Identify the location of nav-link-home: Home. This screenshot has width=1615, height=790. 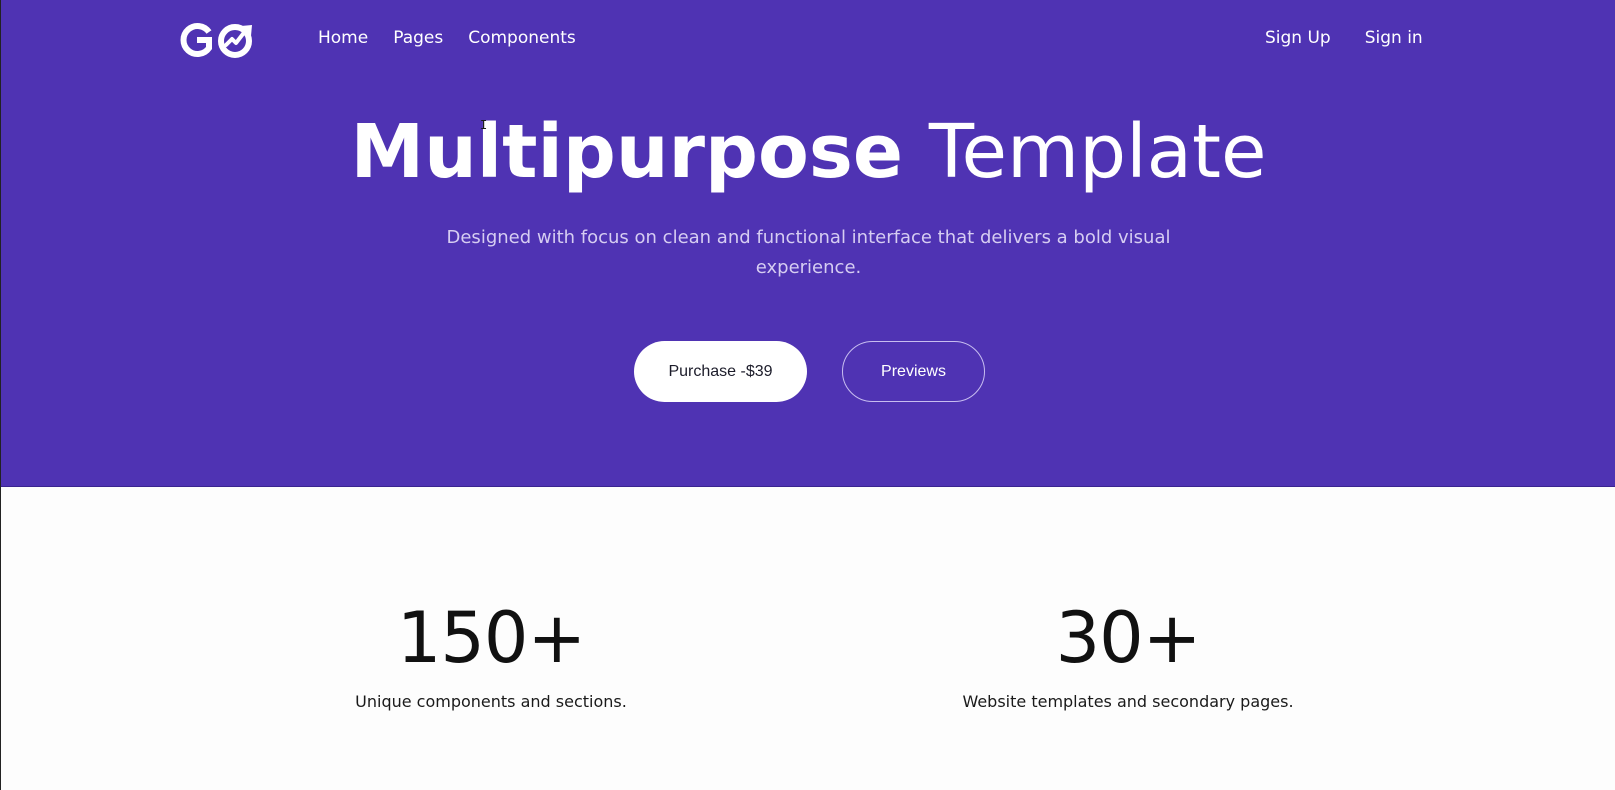
(343, 38).